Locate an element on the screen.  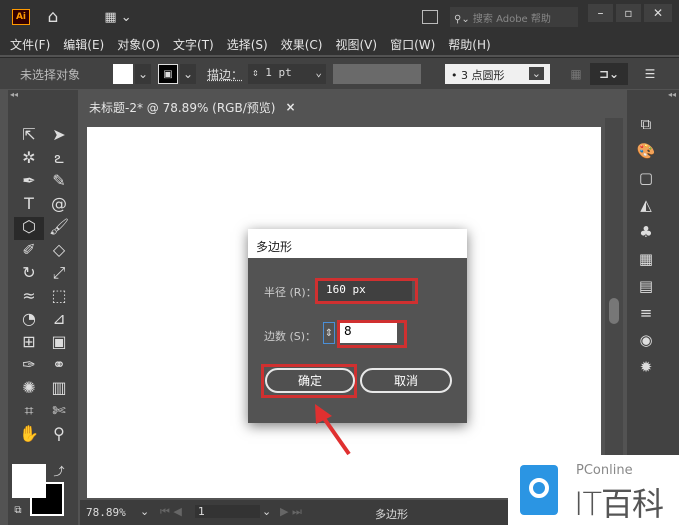
symbol-sprayer-tool-icon: ✺ is located at coordinates (29, 389).